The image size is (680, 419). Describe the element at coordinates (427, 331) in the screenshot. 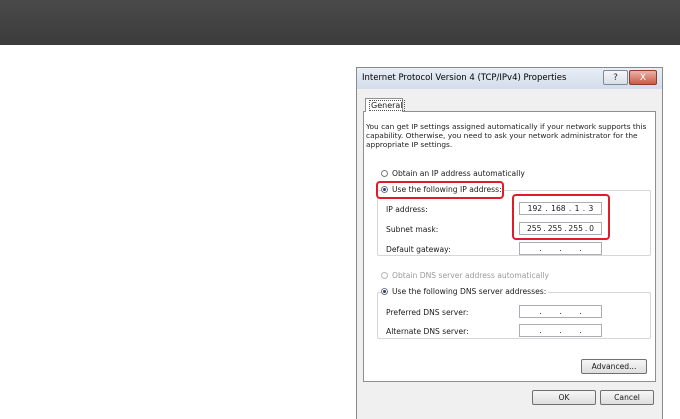

I see `alternate-dns-label: Alternate DNS server:` at that location.